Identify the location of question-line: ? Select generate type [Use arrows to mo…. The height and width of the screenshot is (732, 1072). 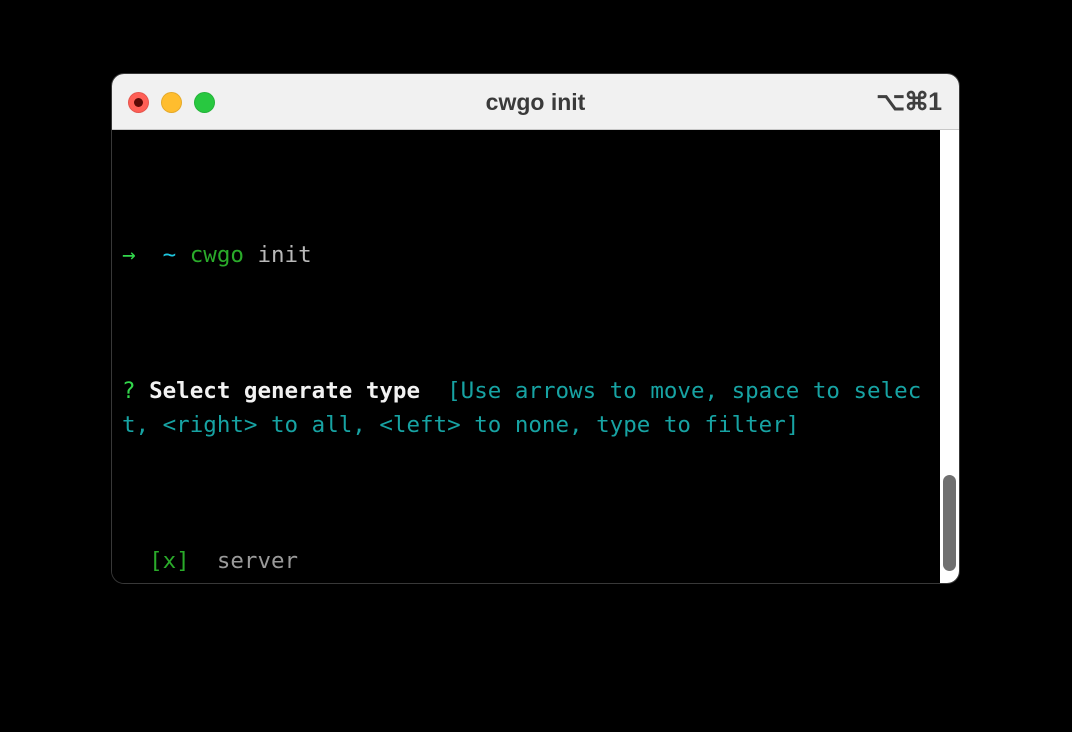
(527, 408).